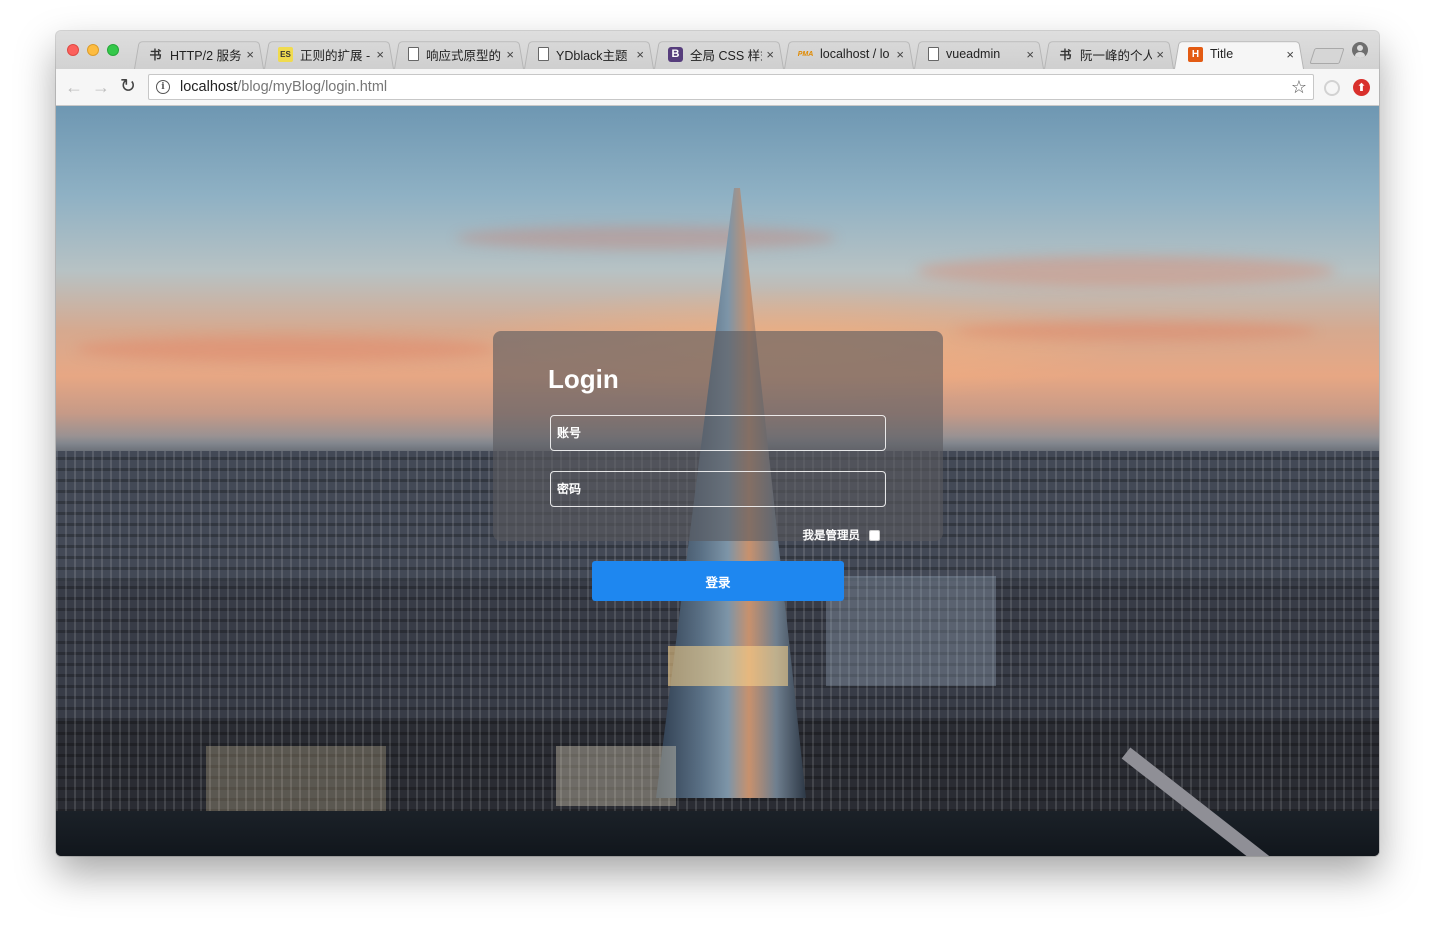  I want to click on tab-vueadmin: vueadmin ×, so click(979, 54).